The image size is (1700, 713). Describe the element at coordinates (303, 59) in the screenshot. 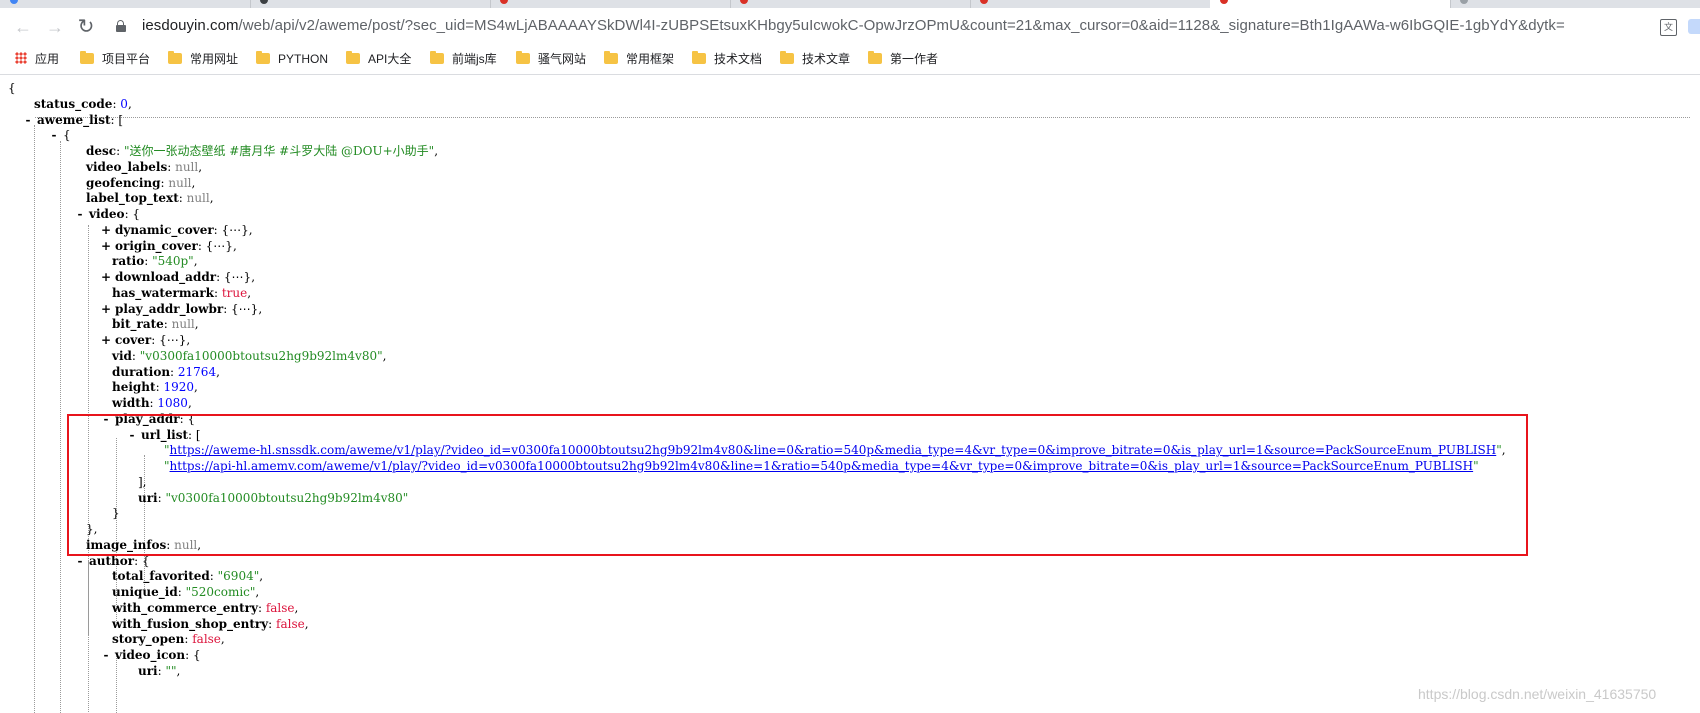

I see `bookmark-label: PYTHON` at that location.